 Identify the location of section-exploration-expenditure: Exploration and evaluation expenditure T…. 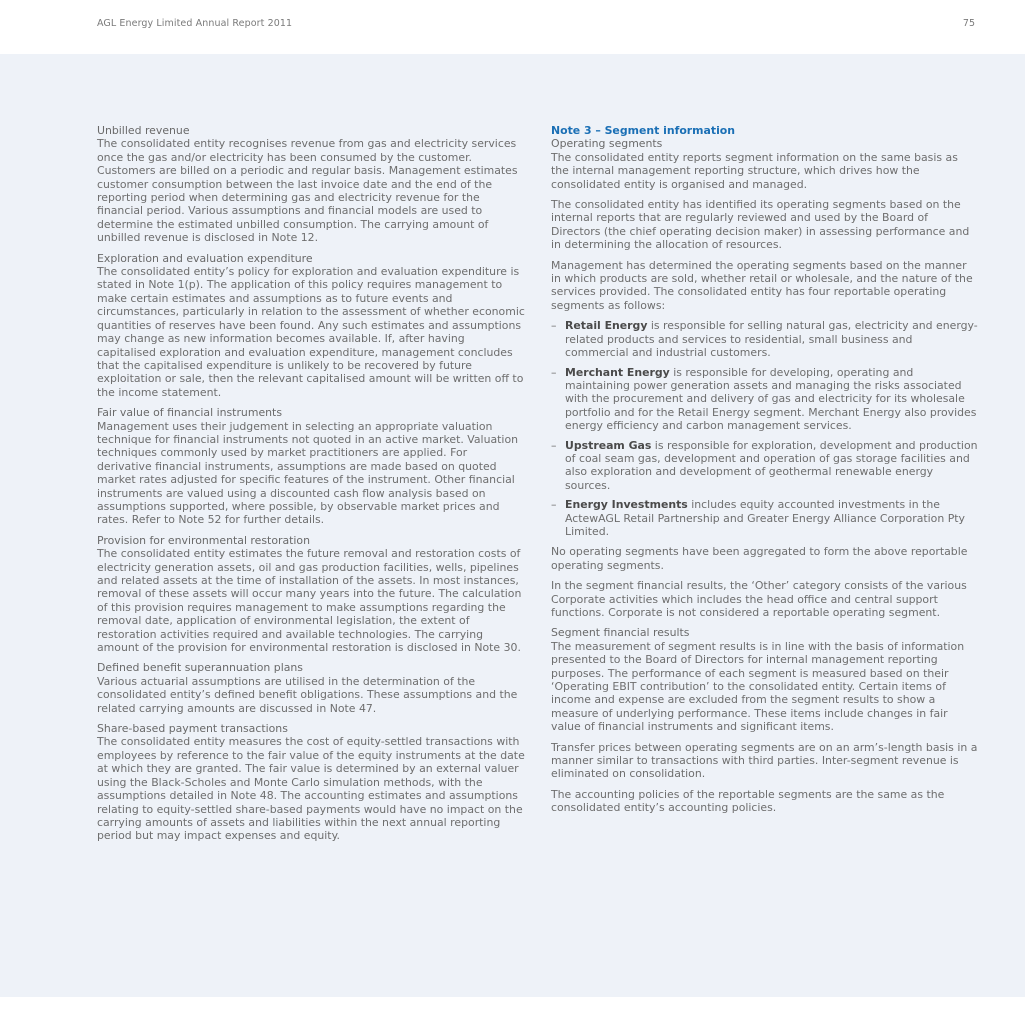
(311, 325).